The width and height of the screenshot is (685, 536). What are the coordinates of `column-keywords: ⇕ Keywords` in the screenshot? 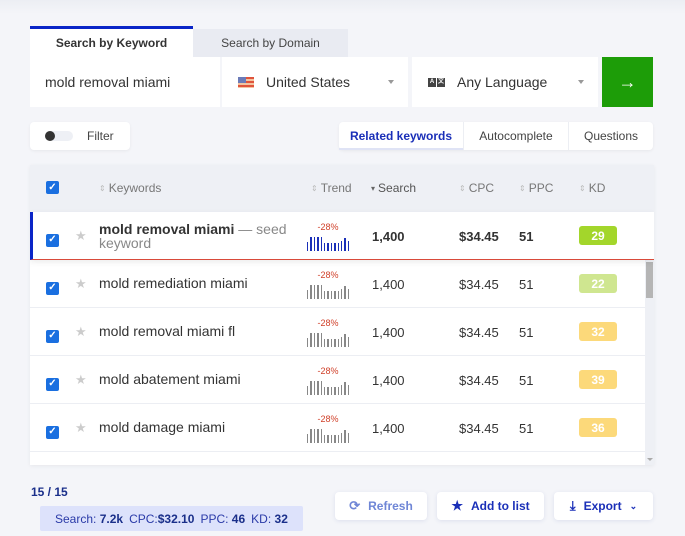 It's located at (130, 188).